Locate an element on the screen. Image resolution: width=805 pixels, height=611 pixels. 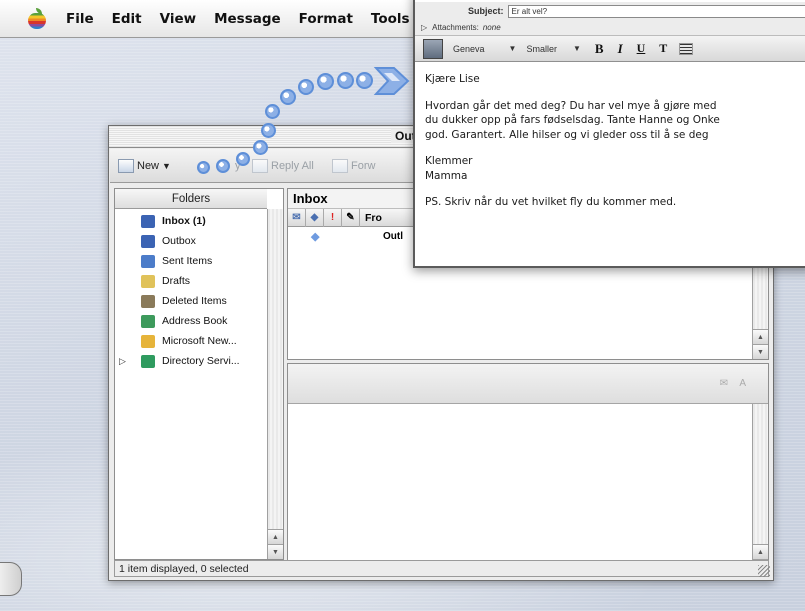
body-sign-1: Klemmer is located at coordinates (449, 161).